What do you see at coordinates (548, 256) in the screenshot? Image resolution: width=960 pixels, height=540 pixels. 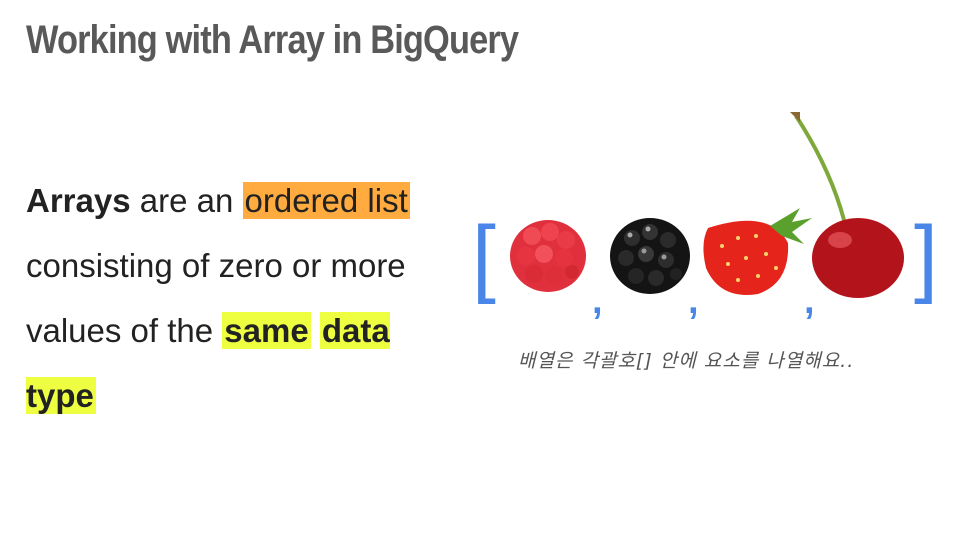 I see `raspberry-icon` at bounding box center [548, 256].